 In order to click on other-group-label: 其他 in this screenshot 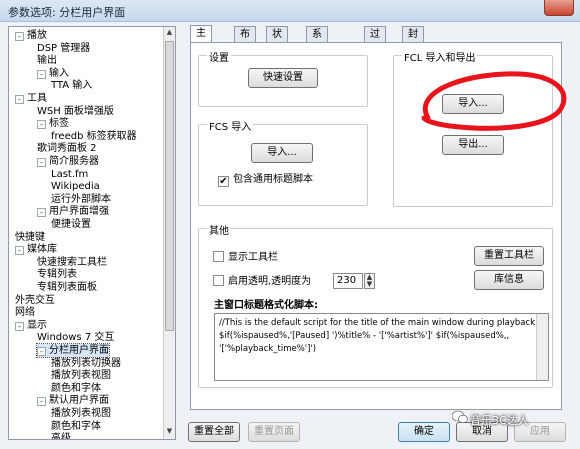, I will do `click(219, 229)`.